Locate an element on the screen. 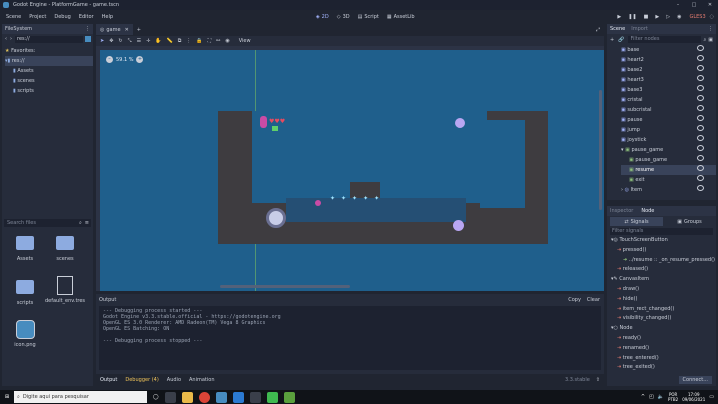 The height and width of the screenshot is (404, 718). terminal-icon is located at coordinates (255, 397).